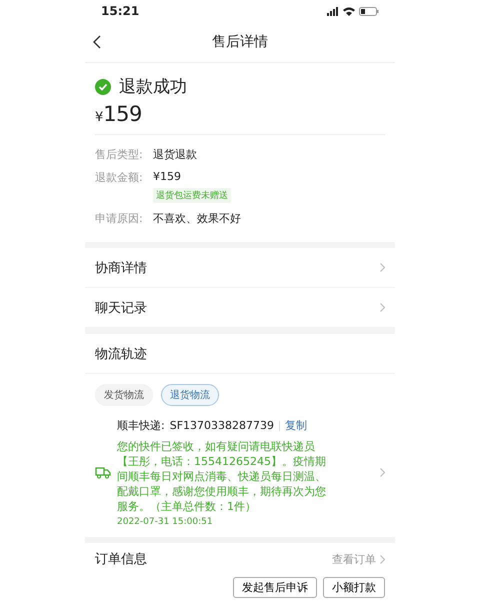  Describe the element at coordinates (122, 114) in the screenshot. I see `refund-amount: 159` at that location.